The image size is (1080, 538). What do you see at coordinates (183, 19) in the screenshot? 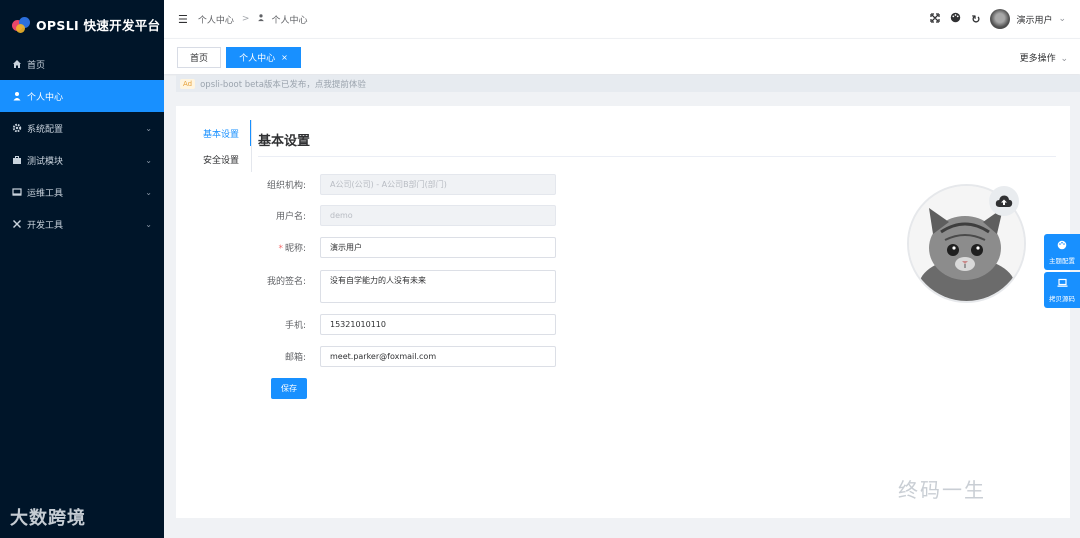
I see `menu-toggle-icon: ☰` at bounding box center [183, 19].